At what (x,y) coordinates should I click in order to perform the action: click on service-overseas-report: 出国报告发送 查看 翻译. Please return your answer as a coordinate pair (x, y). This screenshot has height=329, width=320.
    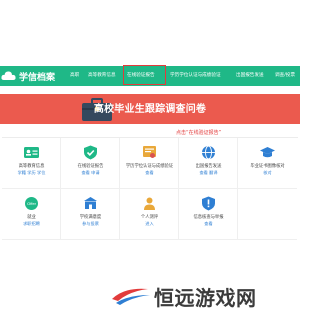
    Looking at the image, I should click on (208, 163).